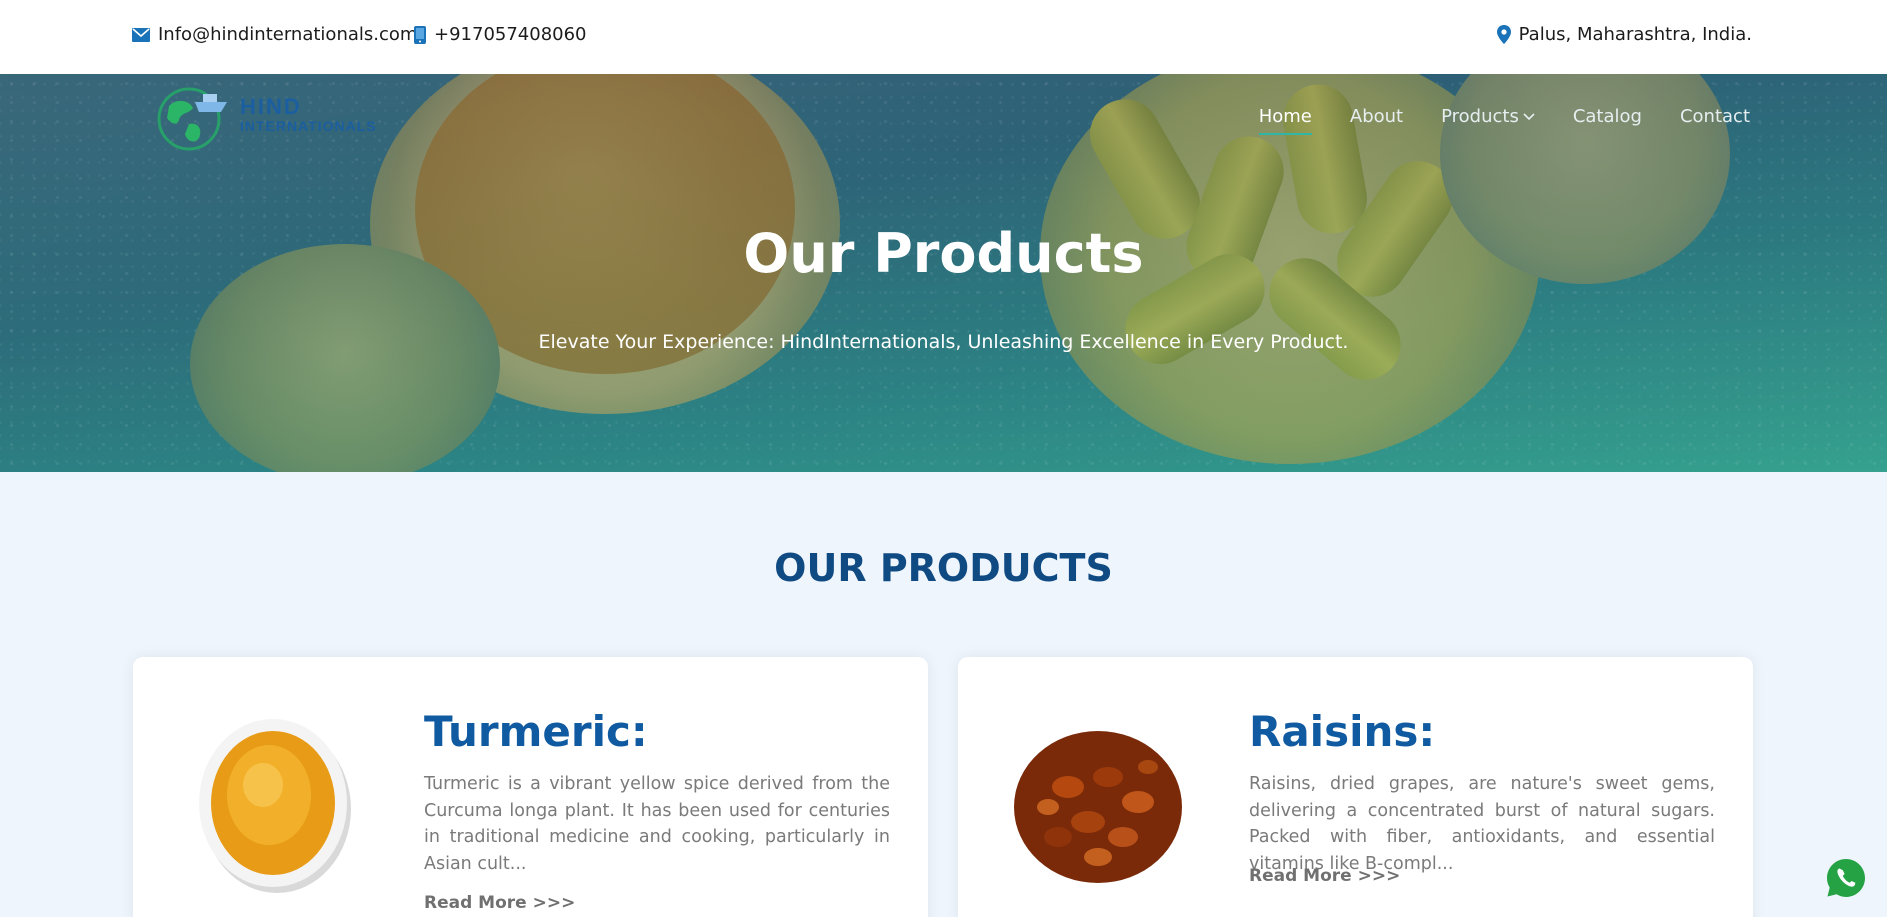  I want to click on nav-products: Products, so click(1488, 116).